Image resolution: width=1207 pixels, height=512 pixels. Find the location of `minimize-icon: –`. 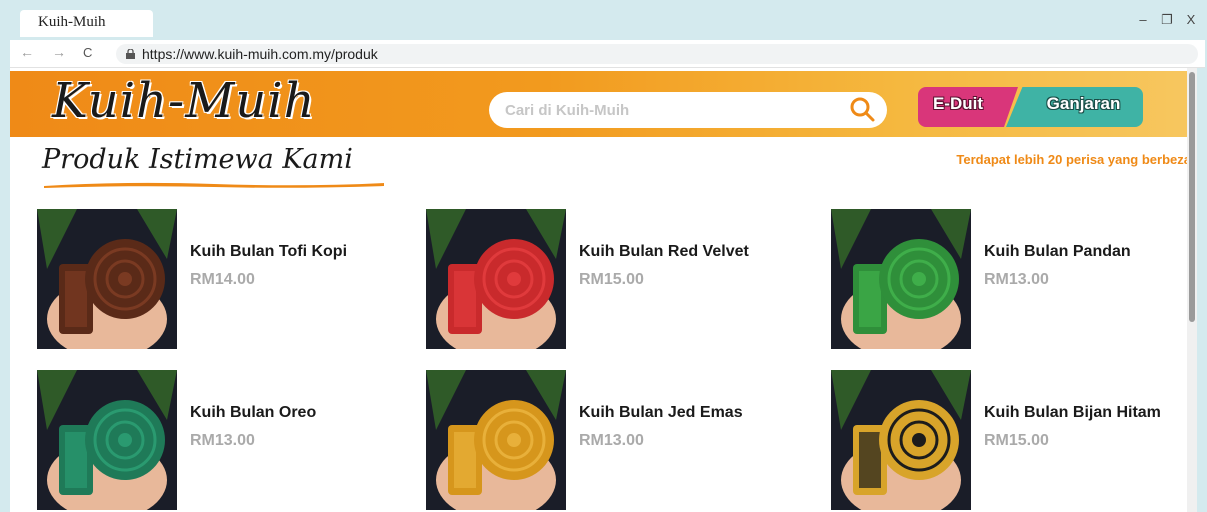

minimize-icon: – is located at coordinates (1143, 20).